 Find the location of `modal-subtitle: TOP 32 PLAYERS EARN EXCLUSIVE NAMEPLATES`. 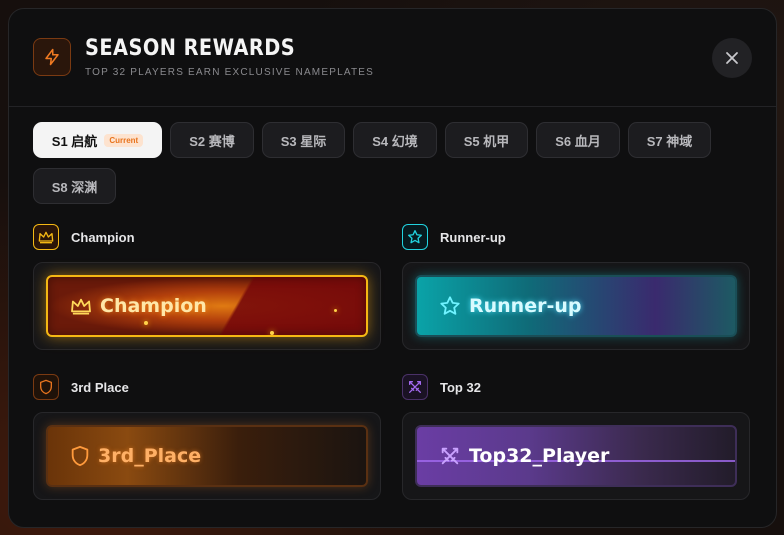

modal-subtitle: TOP 32 PLAYERS EARN EXCLUSIVE NAMEPLATES is located at coordinates (230, 72).